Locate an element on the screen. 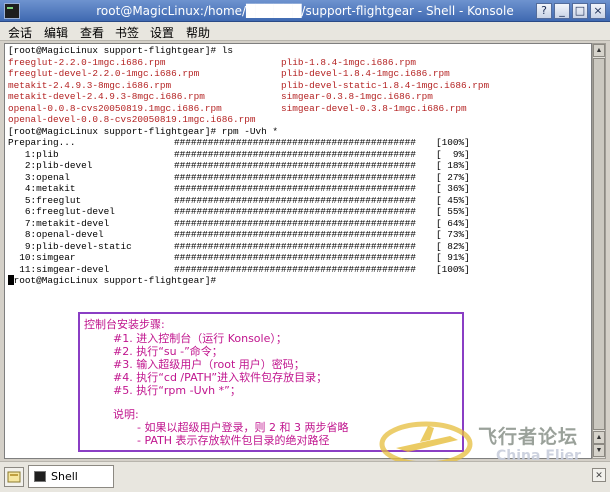  install-percent: [ 73%] is located at coordinates (453, 234).